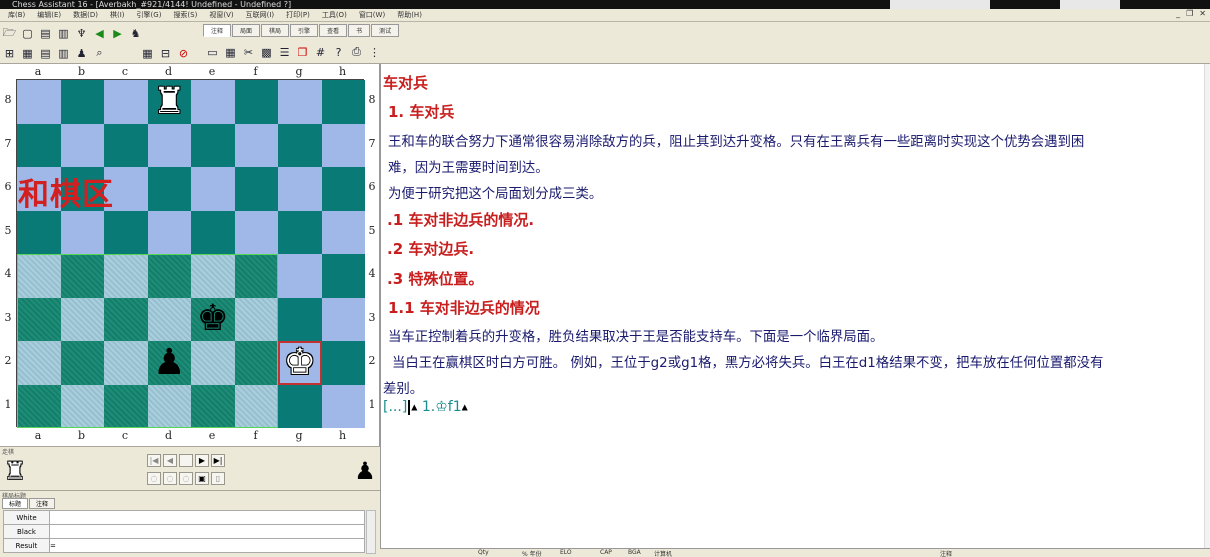 The height and width of the screenshot is (557, 1210). Describe the element at coordinates (217, 30) in the screenshot. I see `tab-annotation: 注释` at that location.